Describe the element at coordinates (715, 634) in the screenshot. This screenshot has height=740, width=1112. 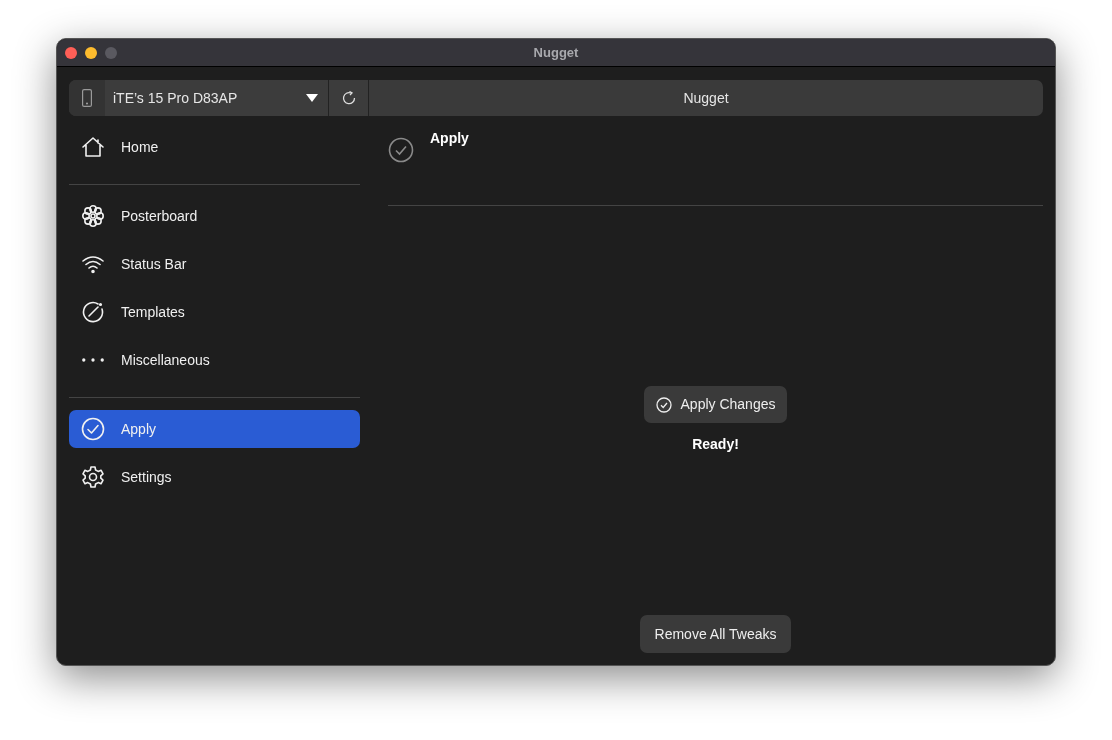
I see `remove-all-tweaks-button: Remove All Tweaks` at that location.